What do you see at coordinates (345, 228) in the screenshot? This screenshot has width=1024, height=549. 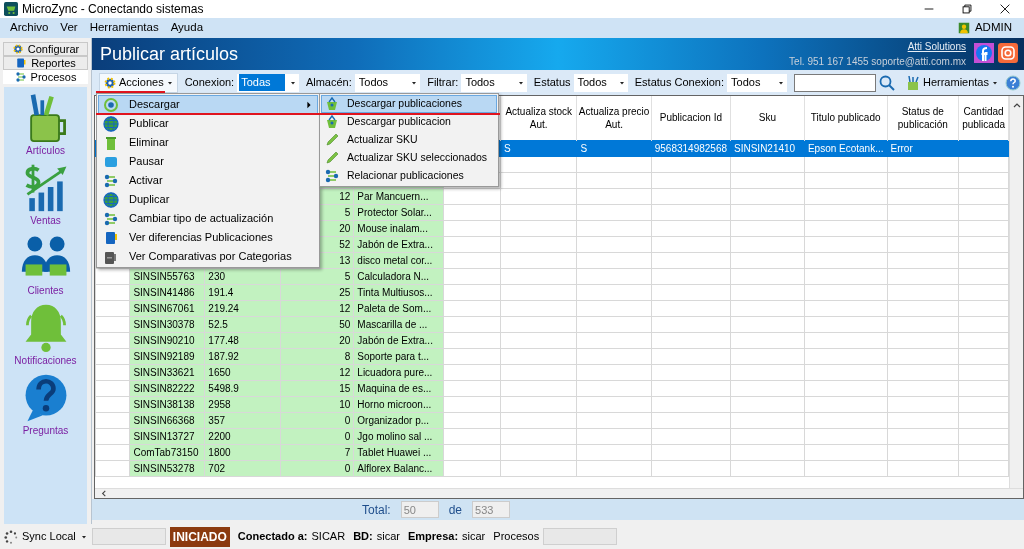 I see `table-cell: 20` at bounding box center [345, 228].